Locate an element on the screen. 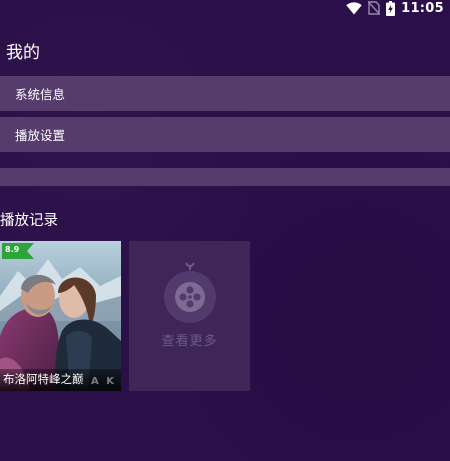  poster-watermark: A K is located at coordinates (103, 381).